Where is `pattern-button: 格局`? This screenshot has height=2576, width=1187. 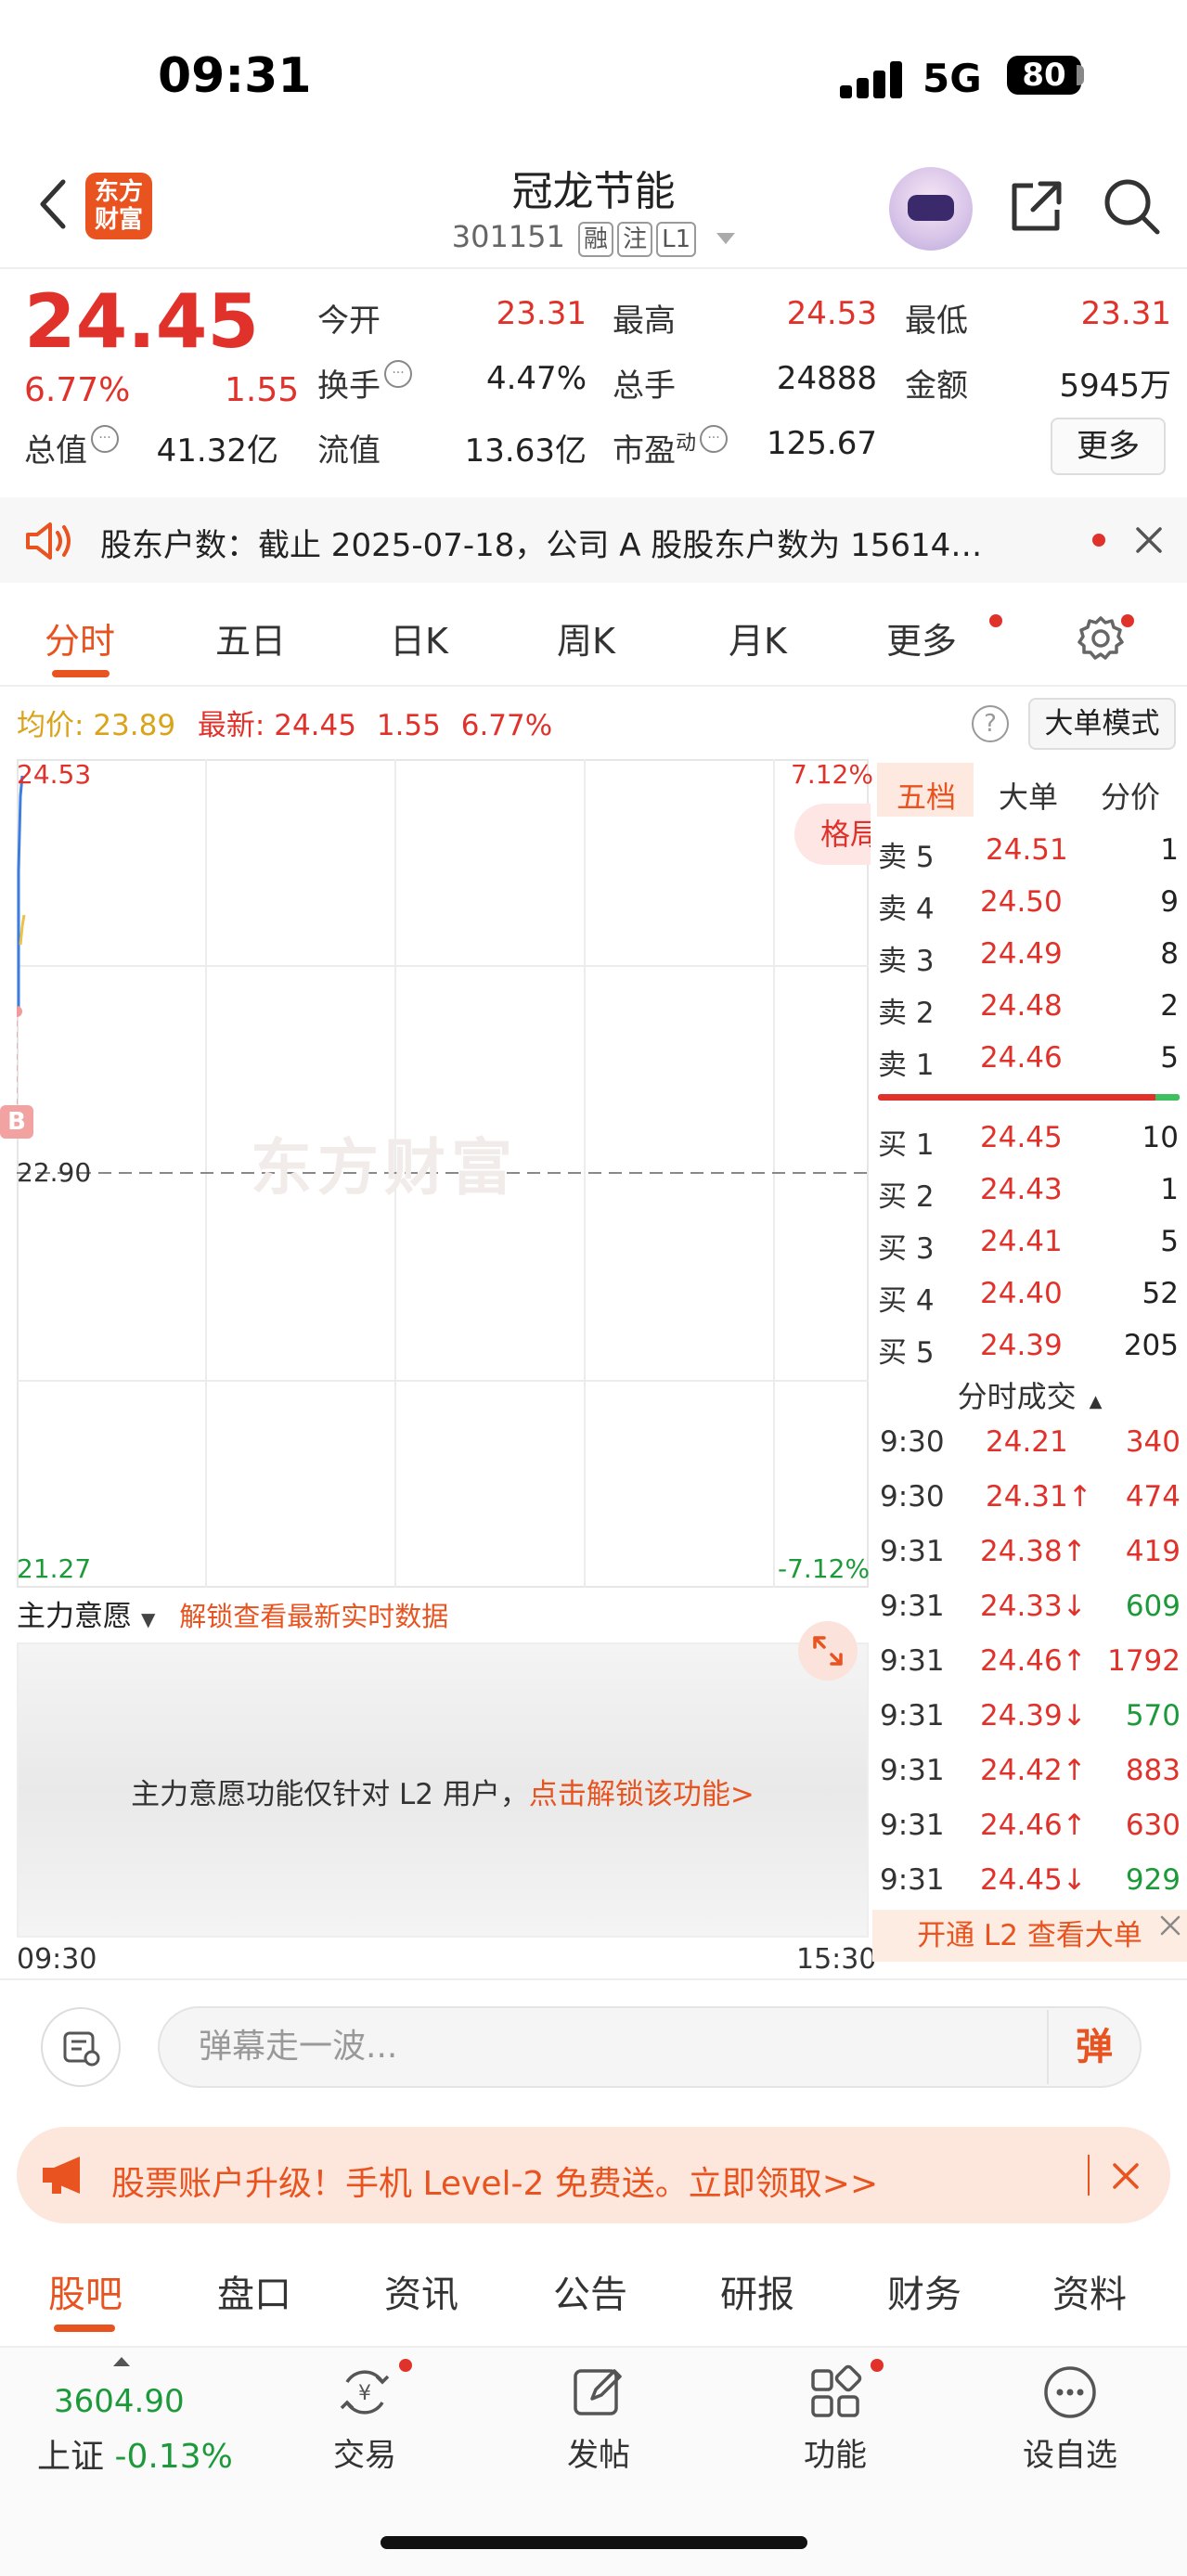
pattern-button: 格局 is located at coordinates (833, 834).